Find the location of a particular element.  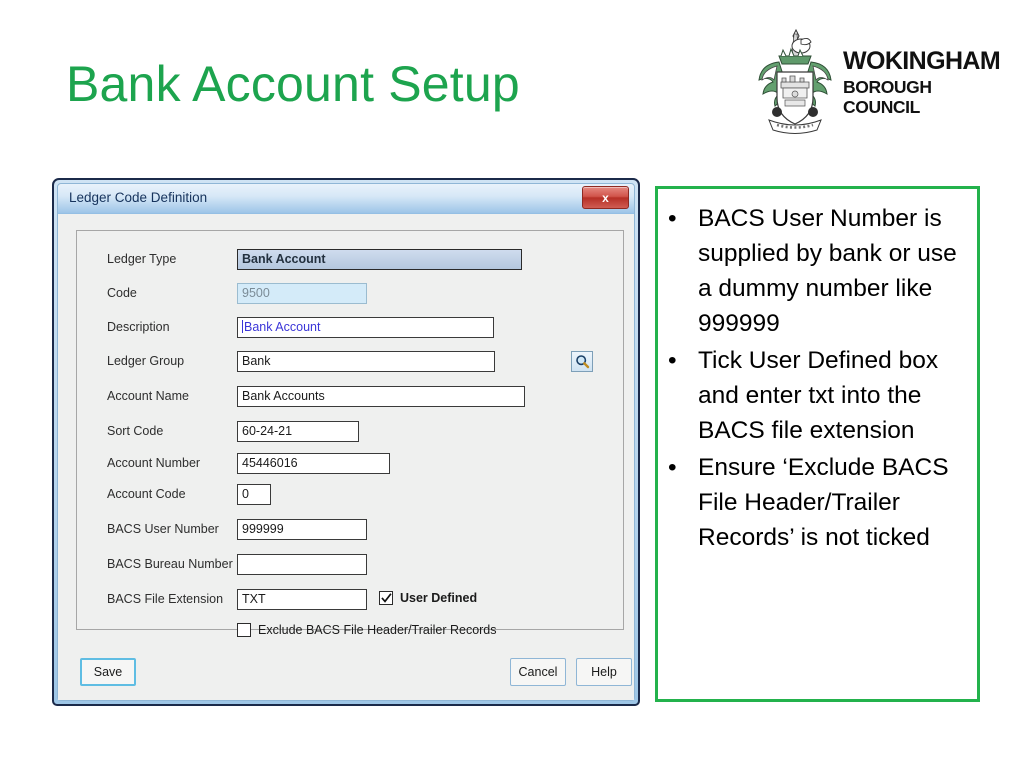

field-row-account-code: Account Code 0 is located at coordinates (350, 496).